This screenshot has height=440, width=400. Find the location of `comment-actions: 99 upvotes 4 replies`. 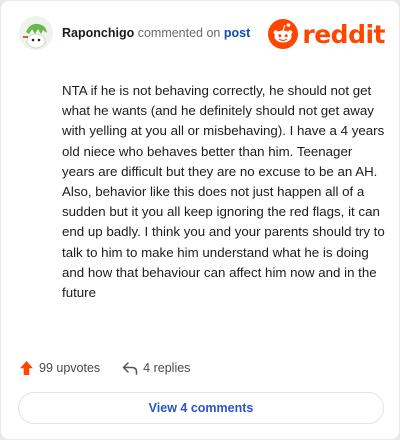

comment-actions: 99 upvotes 4 replies is located at coordinates (104, 368).